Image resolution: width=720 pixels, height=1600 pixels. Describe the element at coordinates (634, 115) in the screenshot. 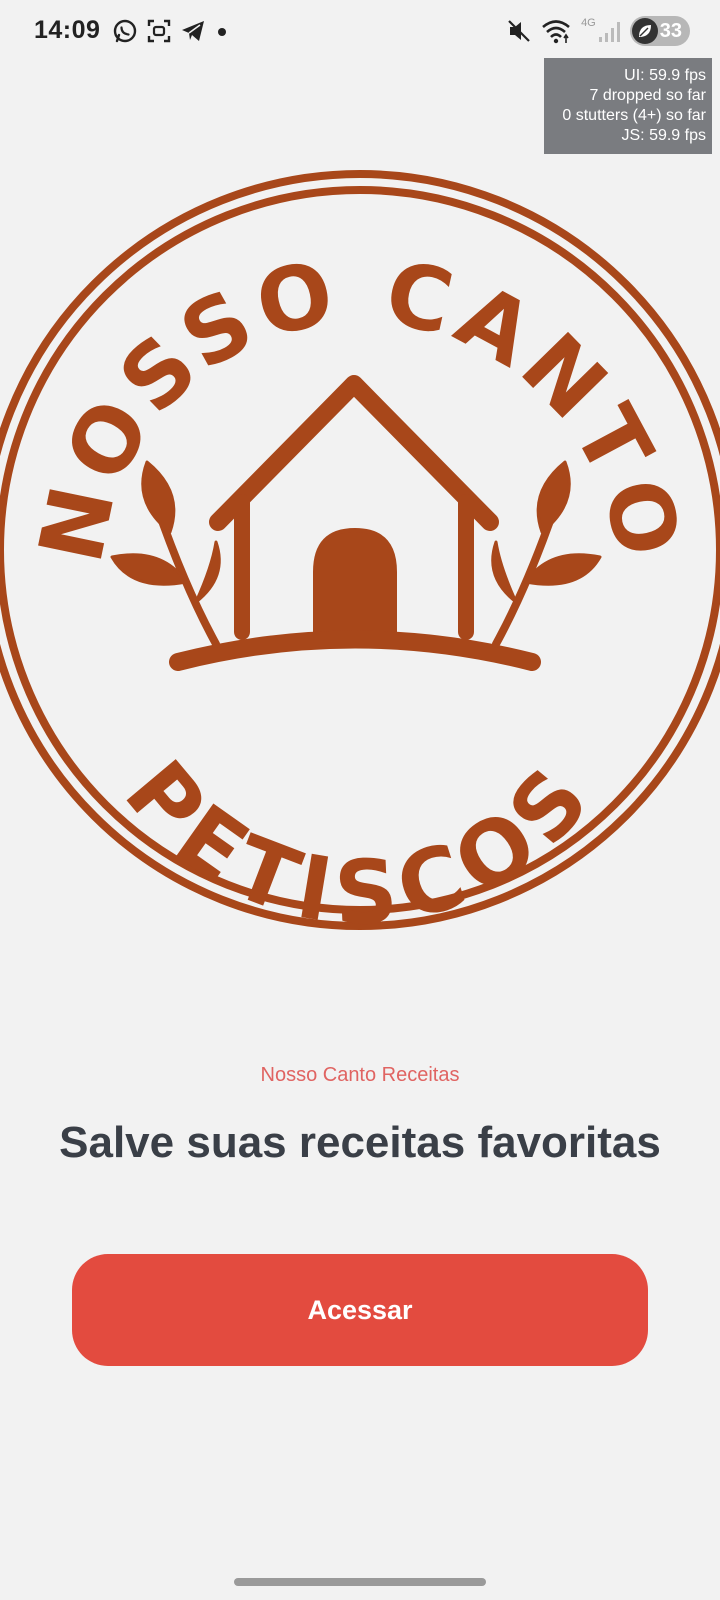

I see `perf-stutters: 0 stutters (4+) so far` at that location.